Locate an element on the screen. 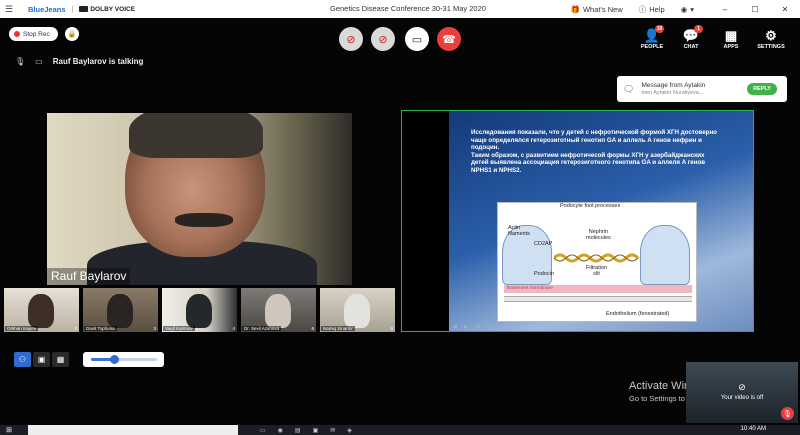 Image resolution: width=800 pixels, height=435 pixels. whats-new-label: What's New is located at coordinates (602, 9).